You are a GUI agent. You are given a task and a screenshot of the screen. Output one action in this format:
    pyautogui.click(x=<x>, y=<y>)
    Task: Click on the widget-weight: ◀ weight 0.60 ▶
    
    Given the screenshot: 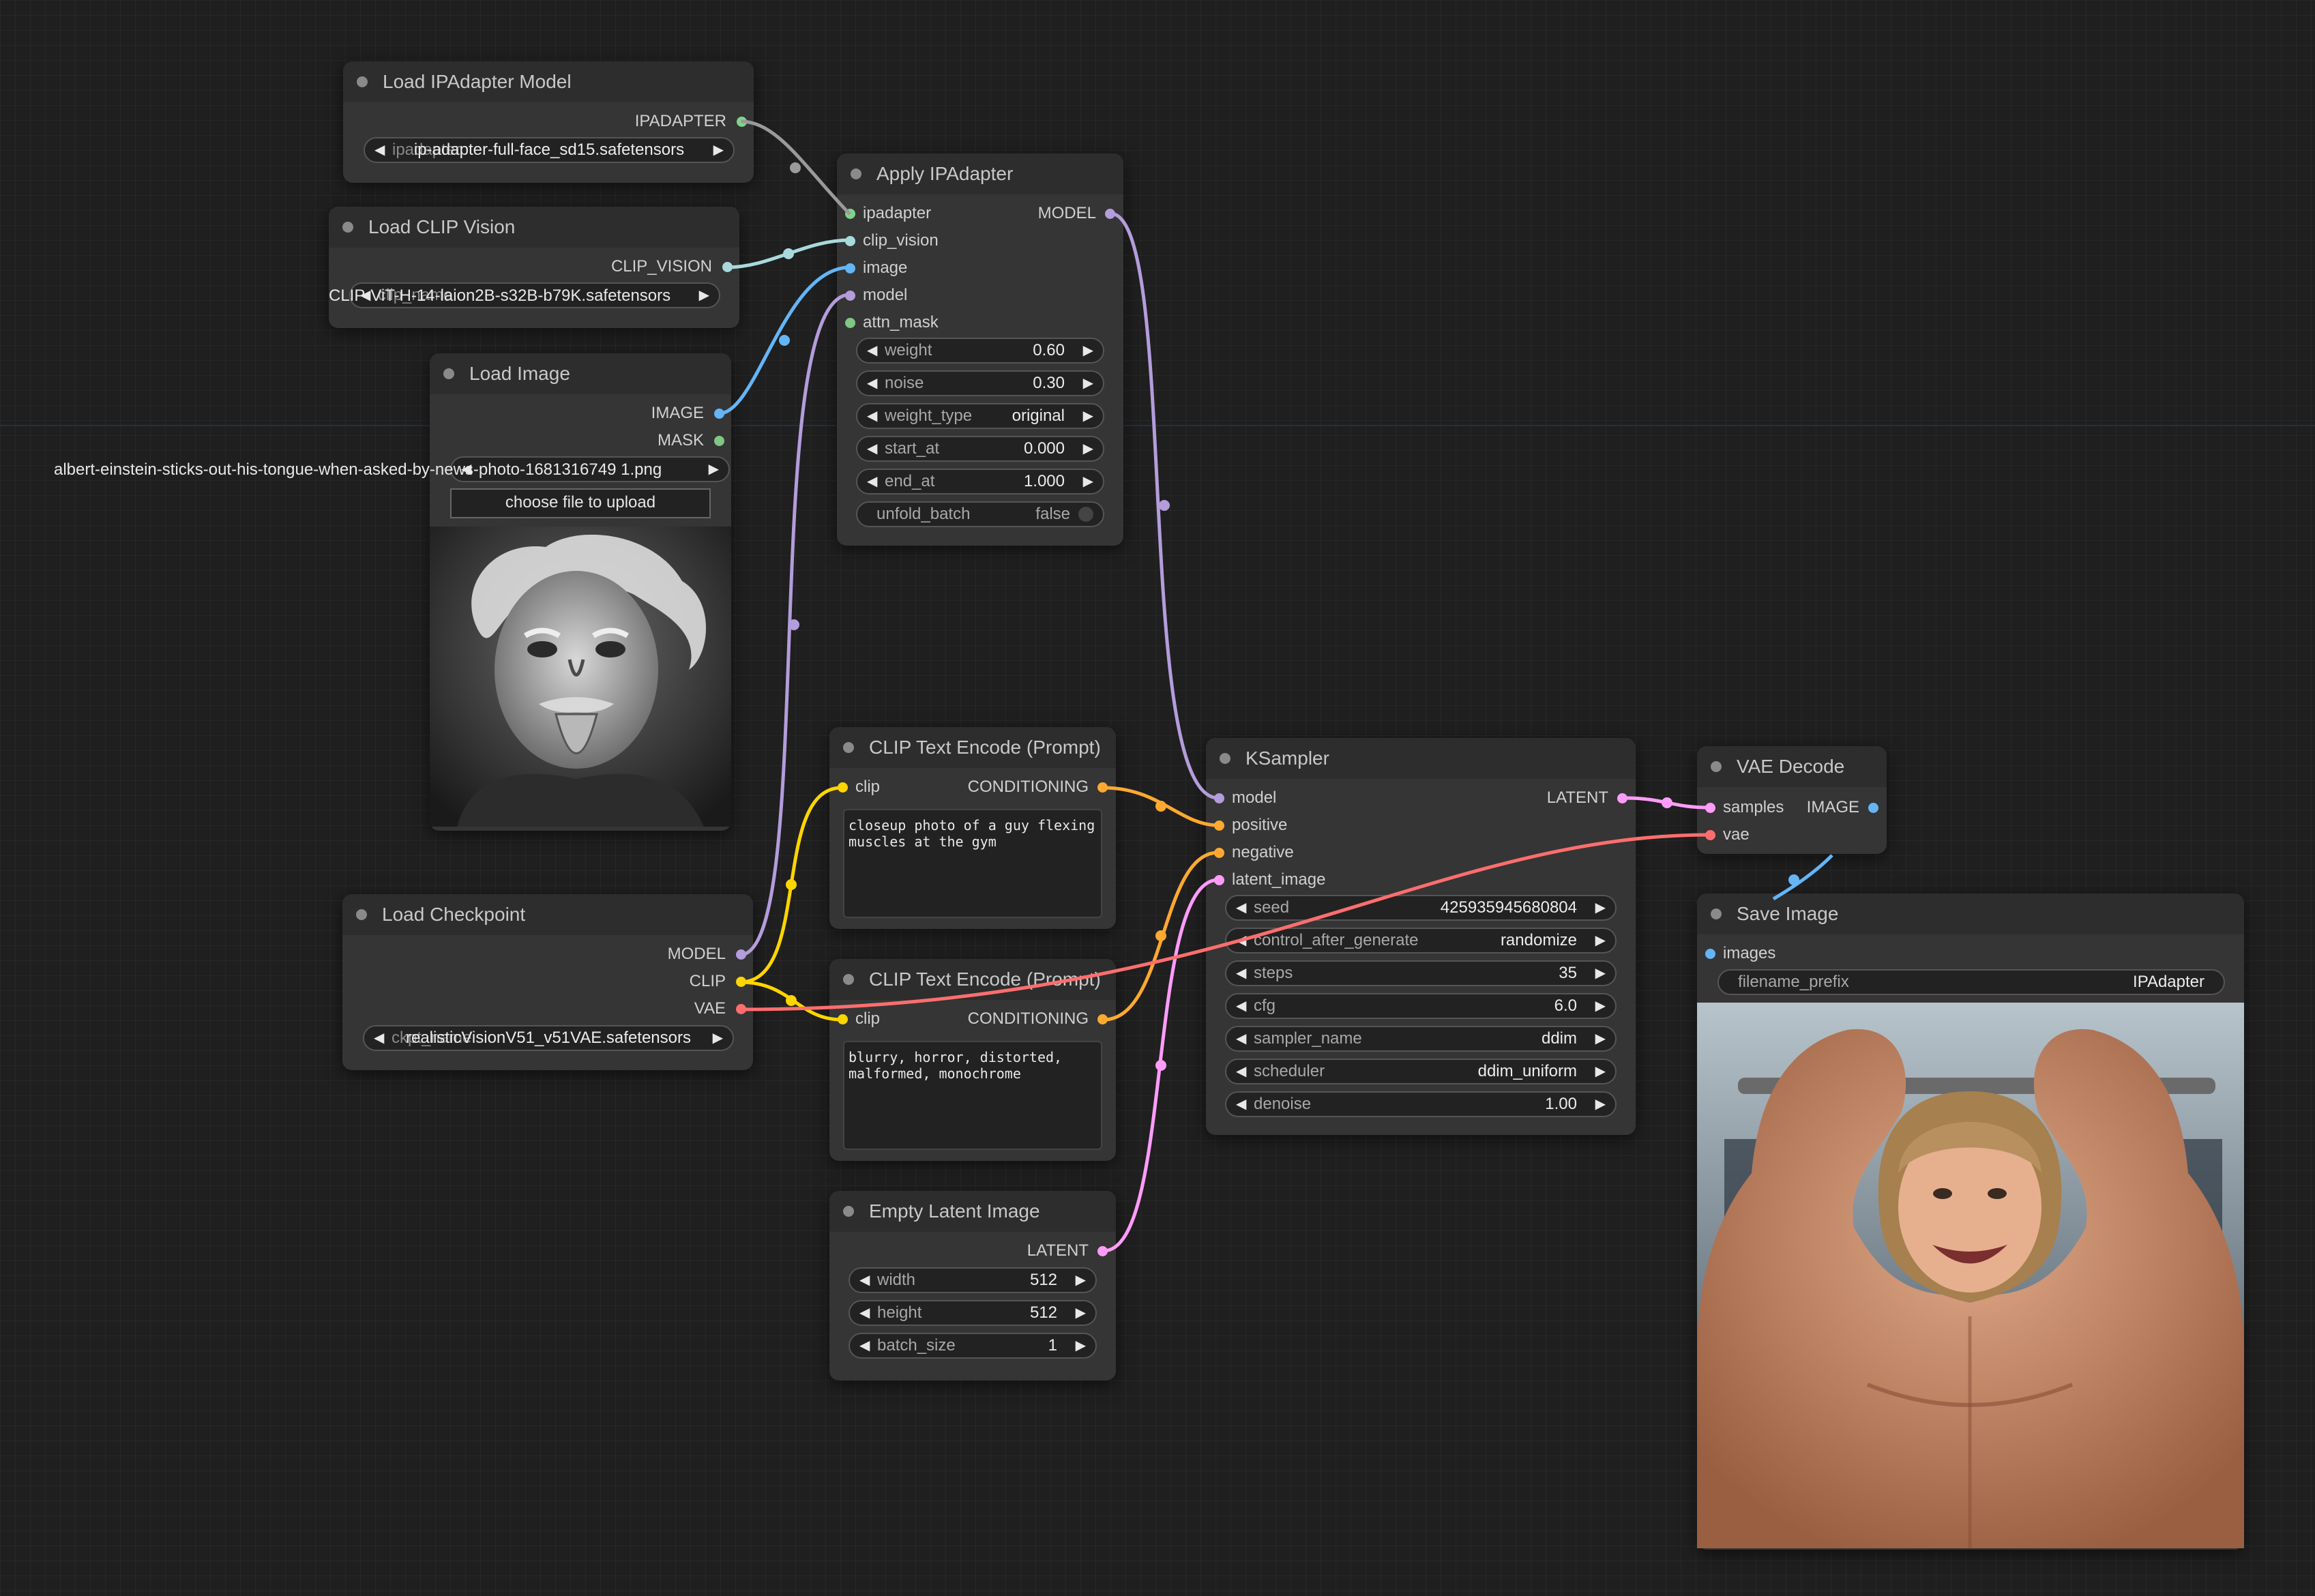 What is the action you would take?
    pyautogui.click(x=980, y=351)
    